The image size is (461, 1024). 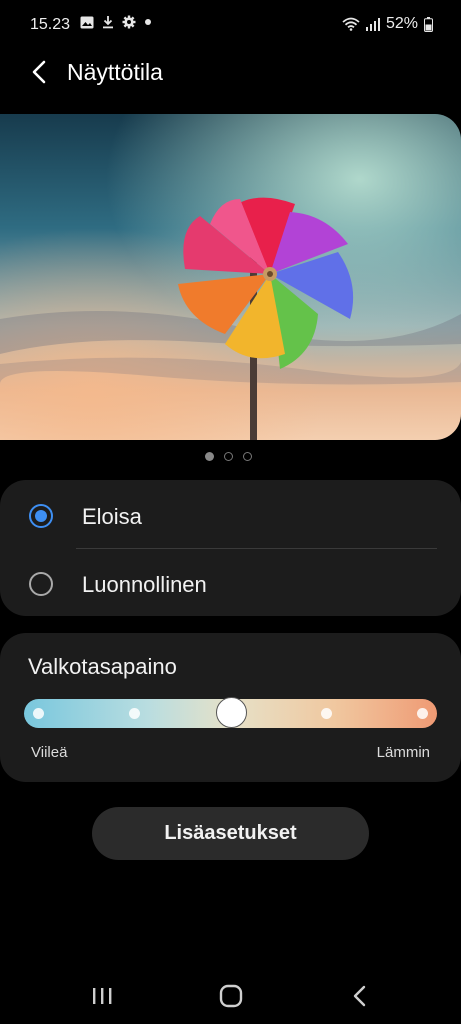 I want to click on status-time: 15.23, so click(x=50, y=24).